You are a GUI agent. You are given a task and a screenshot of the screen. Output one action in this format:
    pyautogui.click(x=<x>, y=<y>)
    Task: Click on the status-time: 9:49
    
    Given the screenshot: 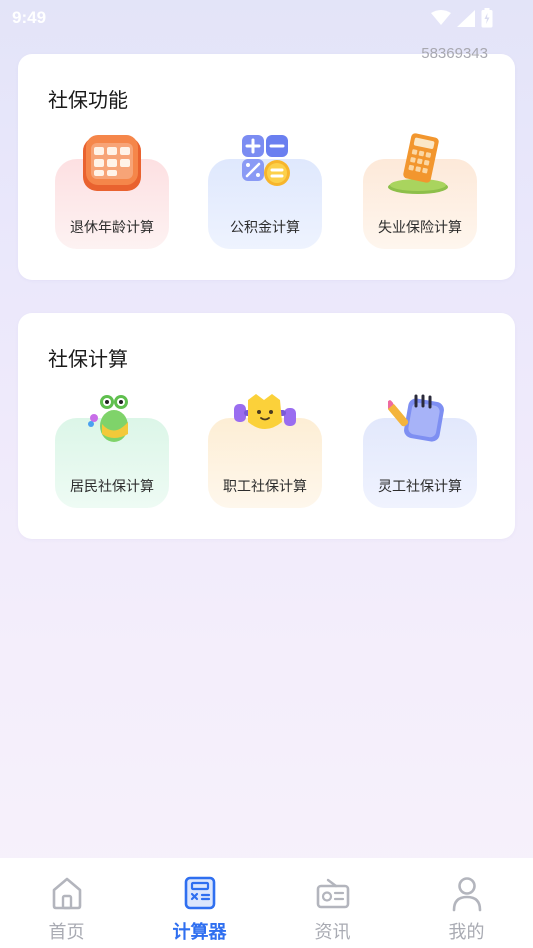 What is the action you would take?
    pyautogui.click(x=29, y=17)
    